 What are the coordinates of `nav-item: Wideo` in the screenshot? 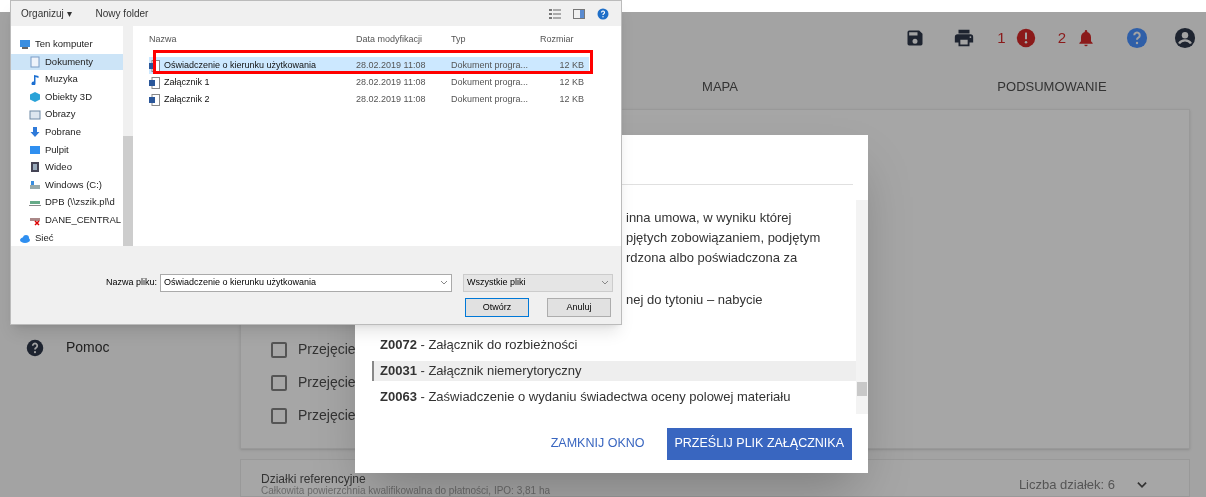 It's located at (67, 167).